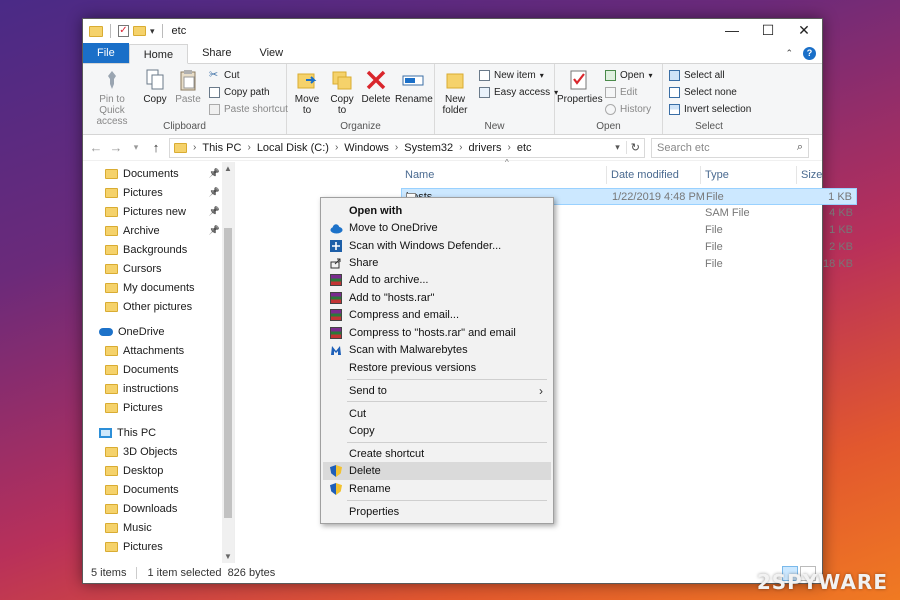 The height and width of the screenshot is (600, 900). Describe the element at coordinates (621, 92) in the screenshot. I see `edit-button: Edit` at that location.